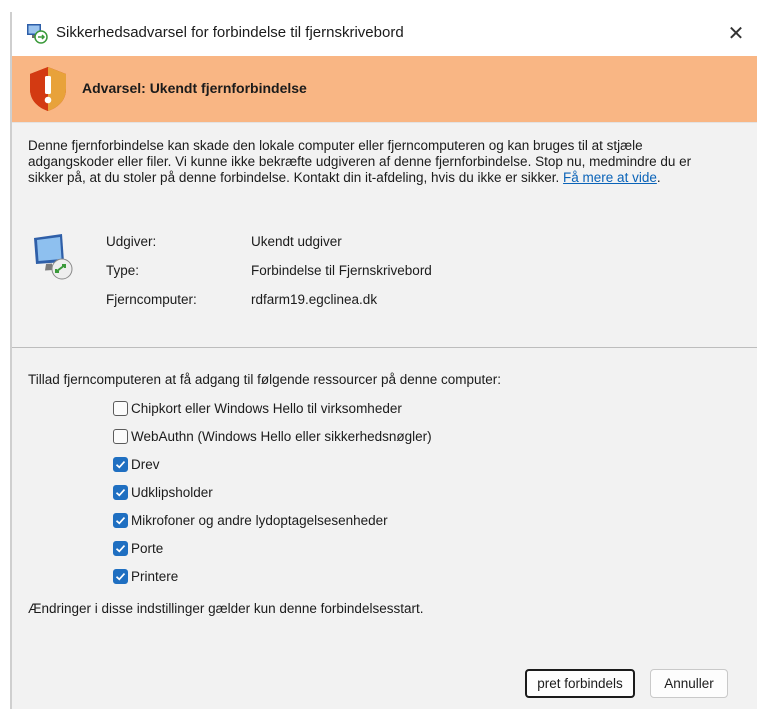  What do you see at coordinates (689, 683) in the screenshot?
I see `cancel-button: Annuller` at bounding box center [689, 683].